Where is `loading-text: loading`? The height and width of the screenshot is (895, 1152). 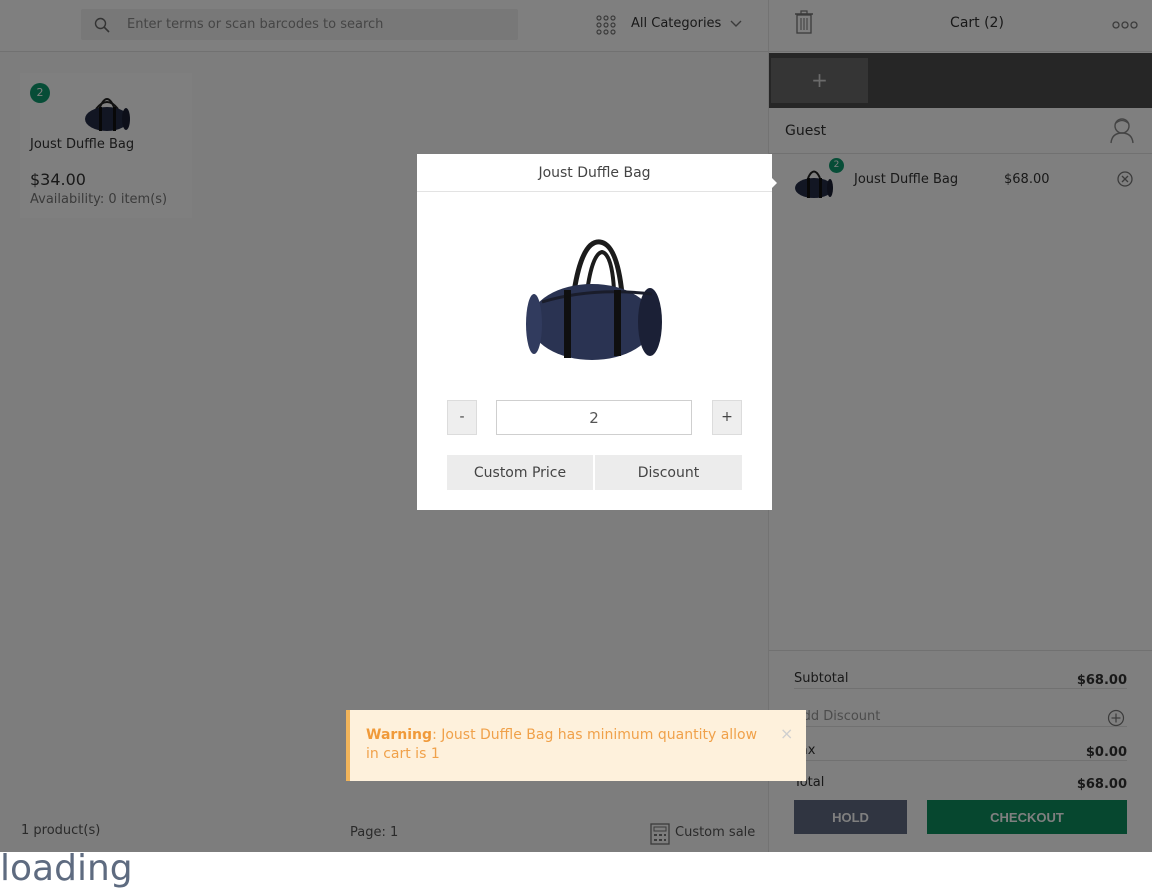 loading-text: loading is located at coordinates (66, 868).